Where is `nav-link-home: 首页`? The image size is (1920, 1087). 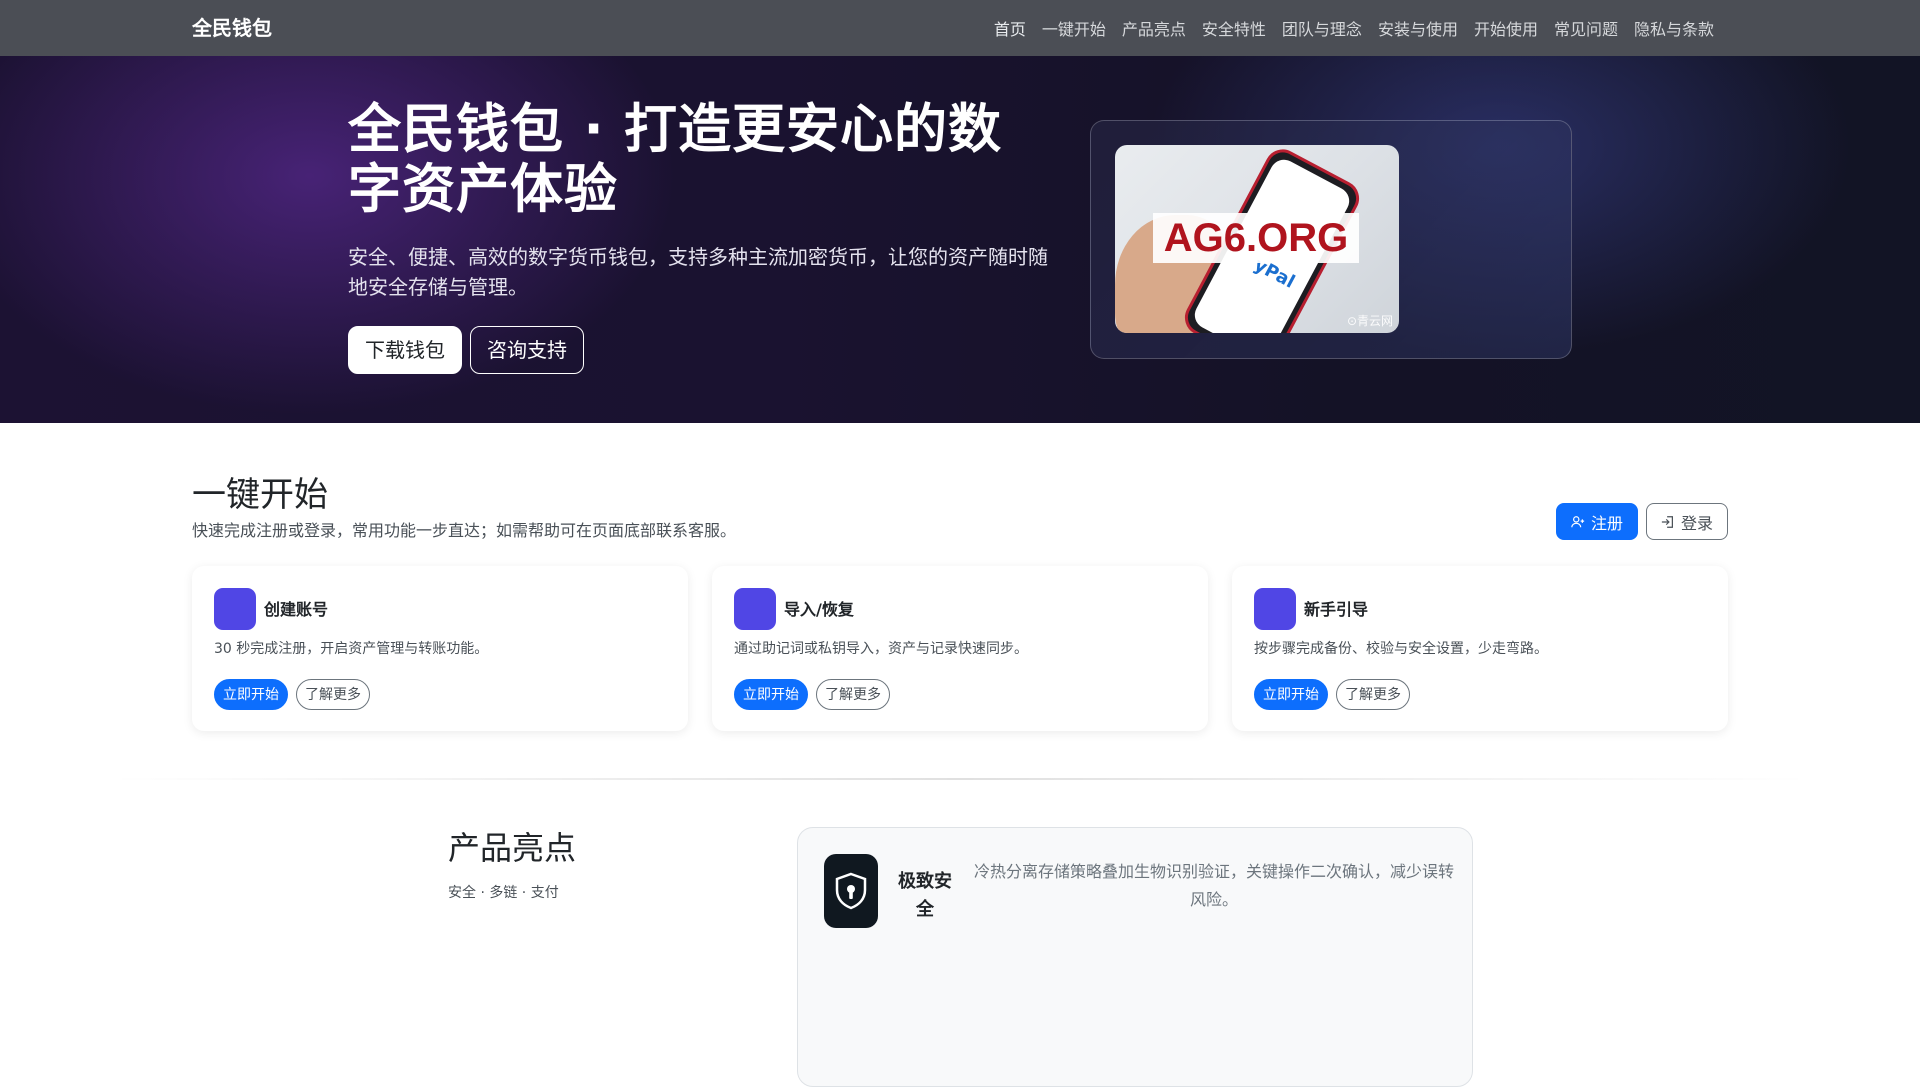 nav-link-home: 首页 is located at coordinates (1010, 28).